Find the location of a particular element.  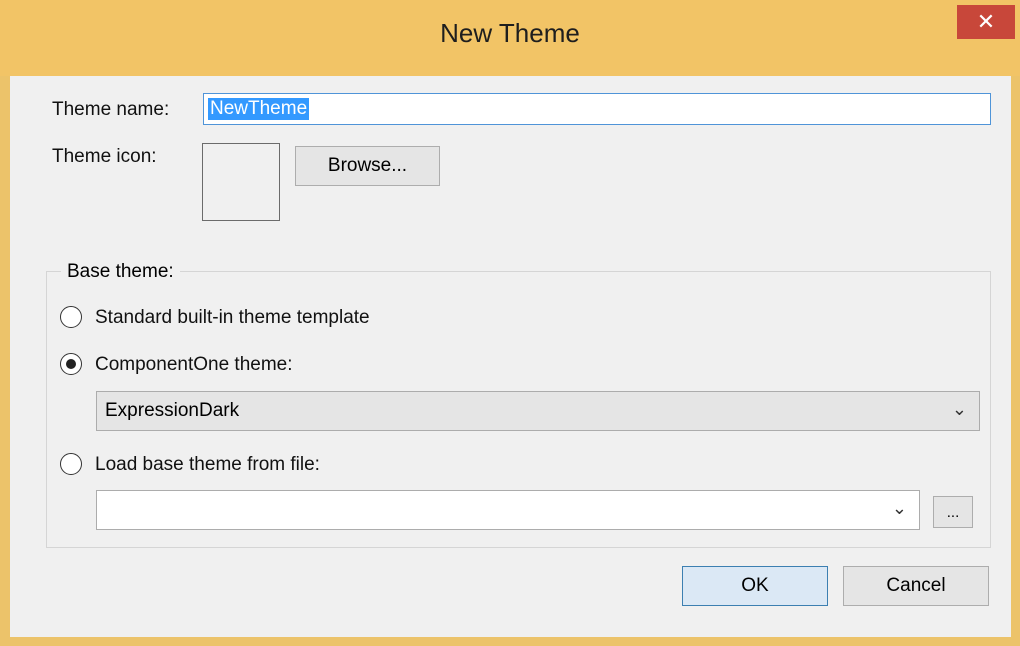

cancel-button-label: Cancel is located at coordinates (916, 585).